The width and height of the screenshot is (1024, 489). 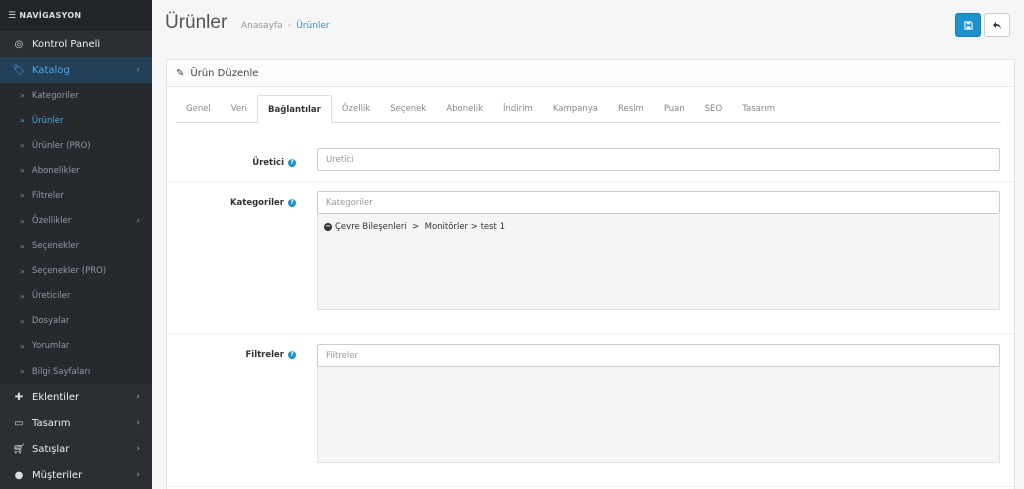 I want to click on back-button, so click(x=997, y=25).